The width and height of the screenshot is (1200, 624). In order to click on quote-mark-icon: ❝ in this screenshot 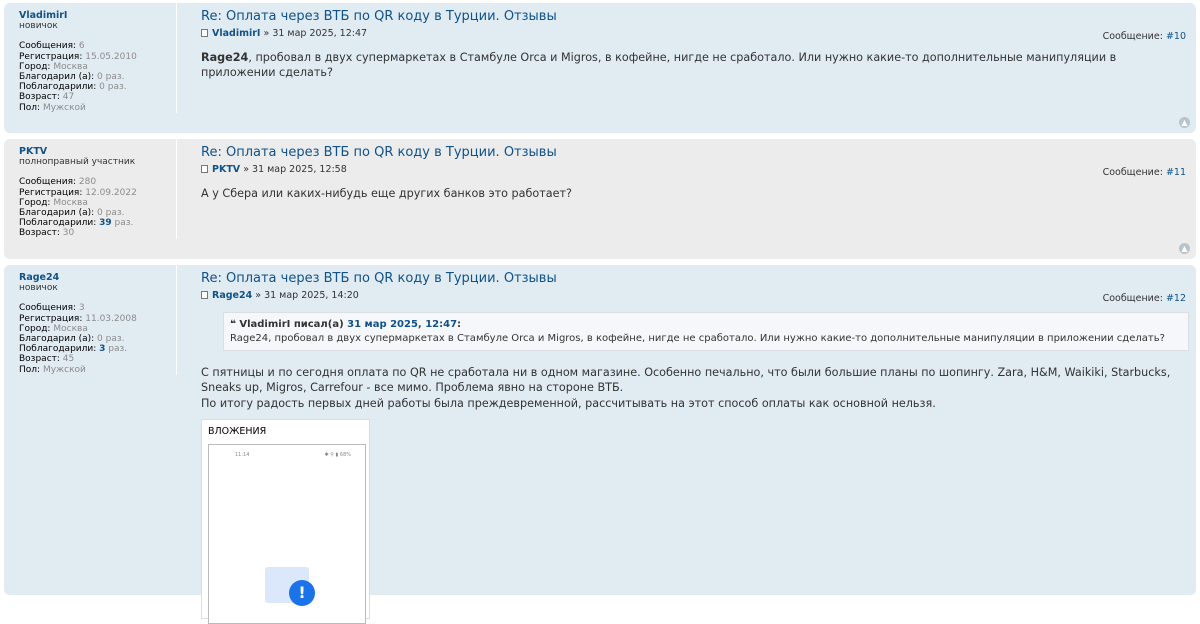, I will do `click(233, 324)`.